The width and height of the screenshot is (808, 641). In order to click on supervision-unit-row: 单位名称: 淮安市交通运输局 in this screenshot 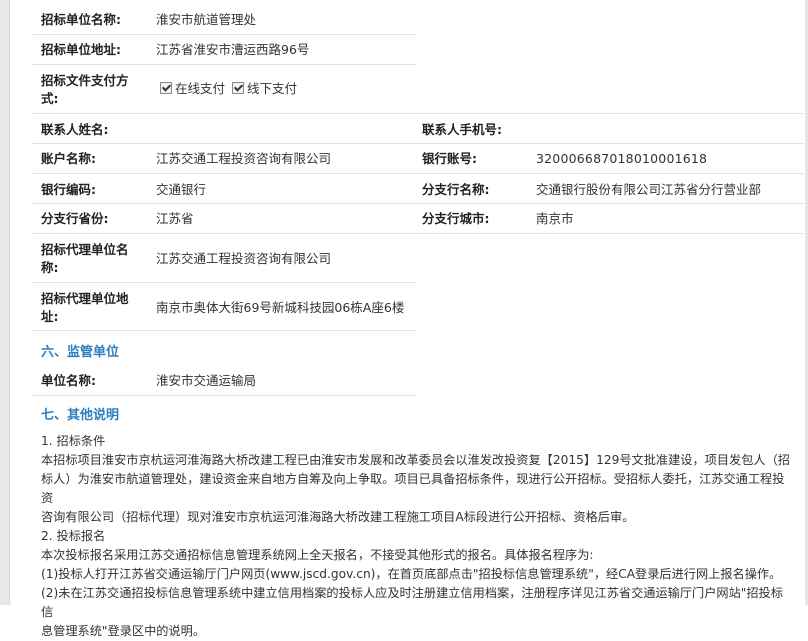, I will do `click(224, 380)`.